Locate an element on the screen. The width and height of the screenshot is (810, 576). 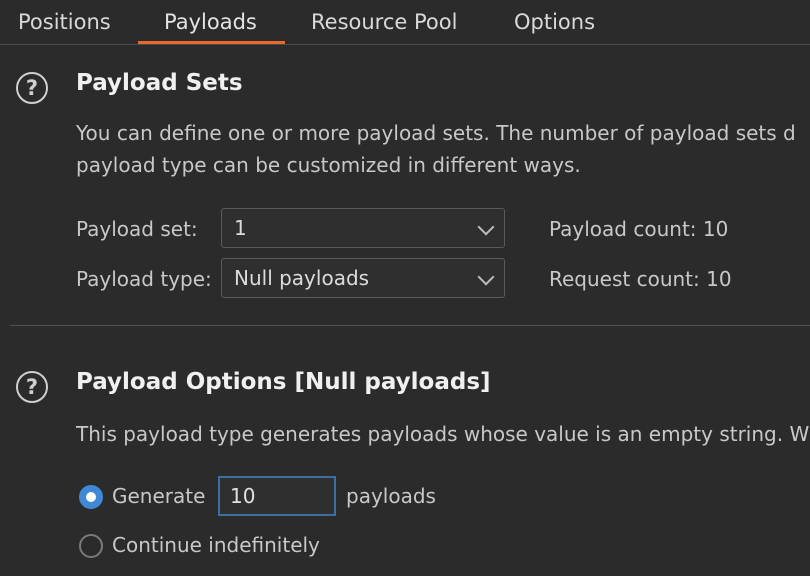
tab-positions: Positions is located at coordinates (64, 22).